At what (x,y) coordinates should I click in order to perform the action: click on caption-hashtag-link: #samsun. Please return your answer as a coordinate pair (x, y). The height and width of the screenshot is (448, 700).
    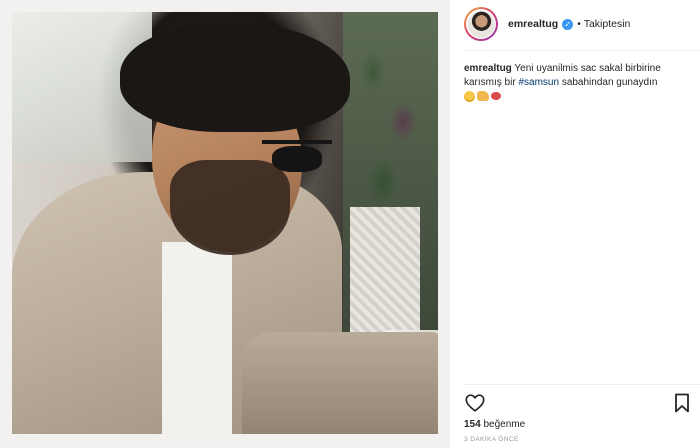
    Looking at the image, I should click on (538, 82).